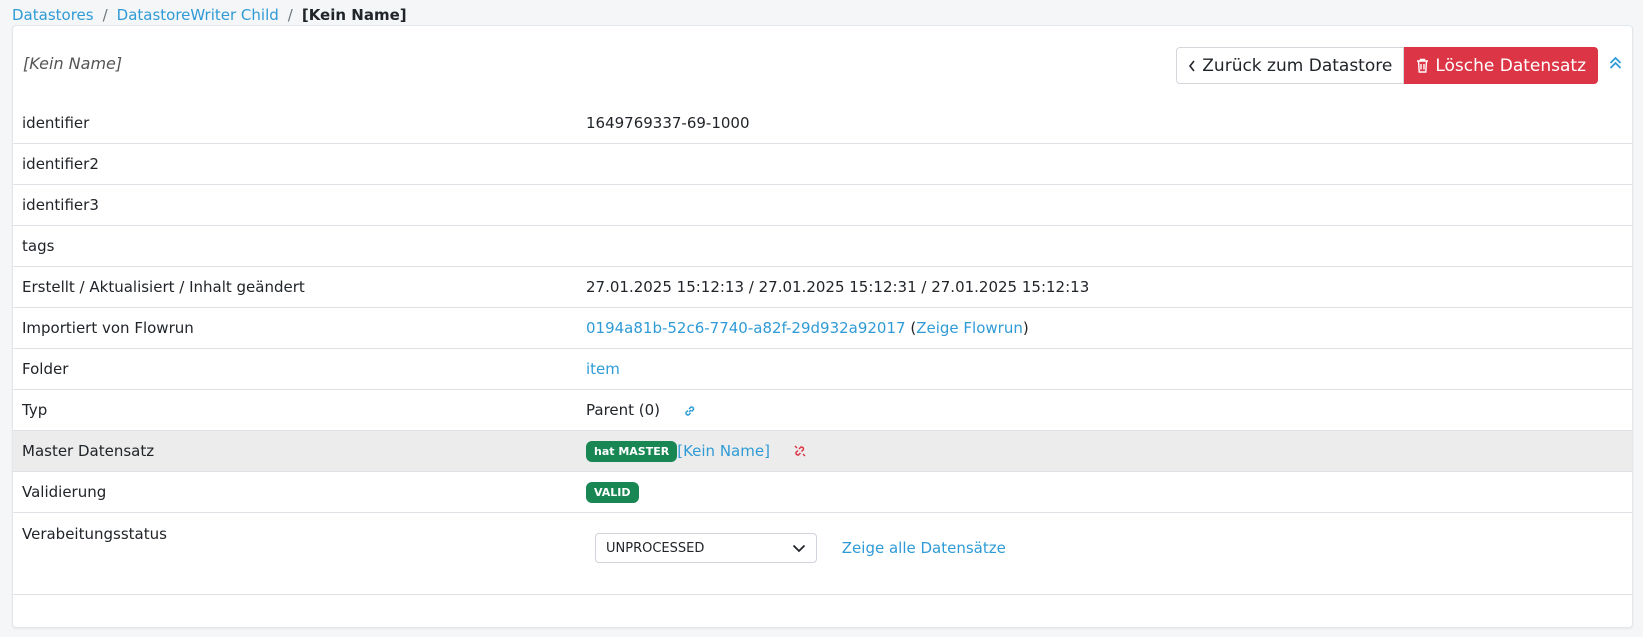 Image resolution: width=1643 pixels, height=637 pixels. What do you see at coordinates (354, 15) in the screenshot?
I see `breadcrumb-current: [Kein Name]` at bounding box center [354, 15].